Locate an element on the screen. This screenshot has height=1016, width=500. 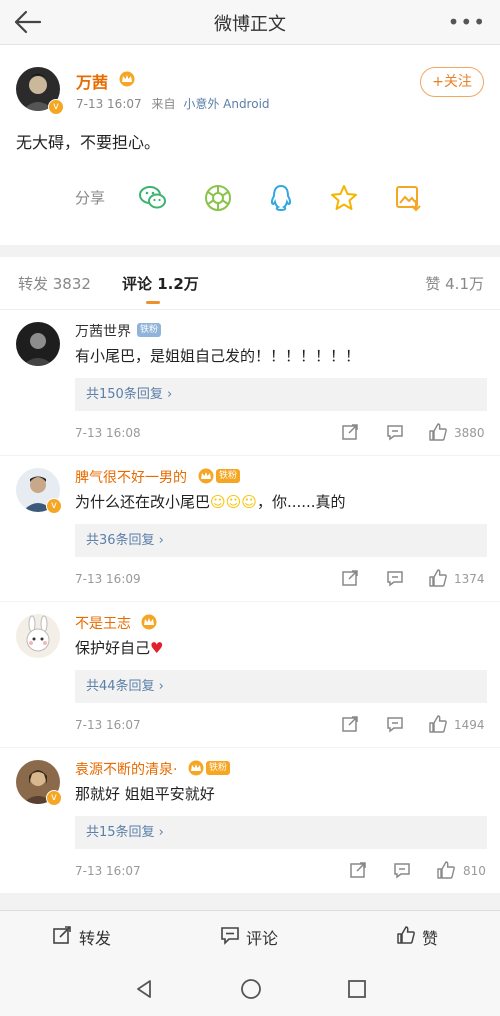
comment-text: 那就好 姐姐平安就好 is located at coordinates (145, 794).